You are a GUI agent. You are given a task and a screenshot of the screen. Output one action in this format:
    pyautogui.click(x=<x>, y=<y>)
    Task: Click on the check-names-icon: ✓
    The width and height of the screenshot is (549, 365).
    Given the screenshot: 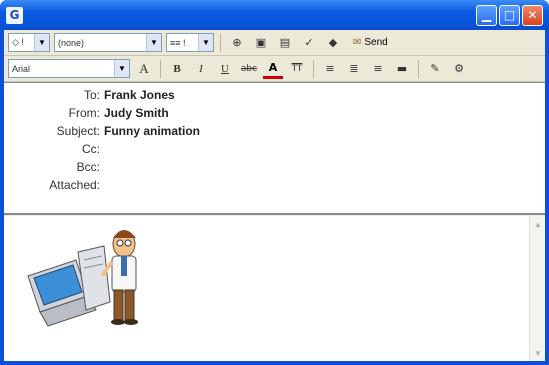 What is the action you would take?
    pyautogui.click(x=309, y=42)
    